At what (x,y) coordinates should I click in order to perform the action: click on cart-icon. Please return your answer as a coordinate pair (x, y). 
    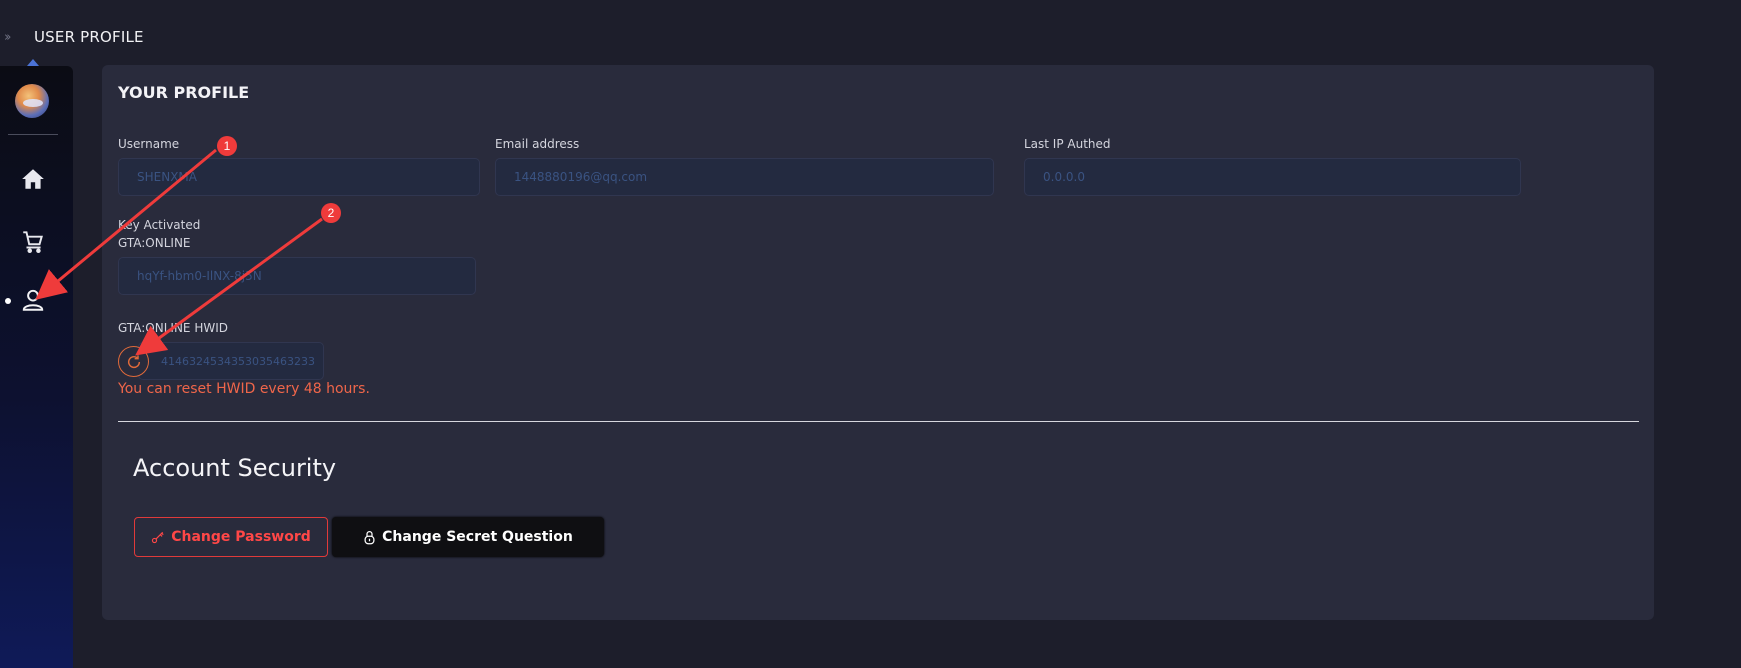
    Looking at the image, I should click on (33, 242).